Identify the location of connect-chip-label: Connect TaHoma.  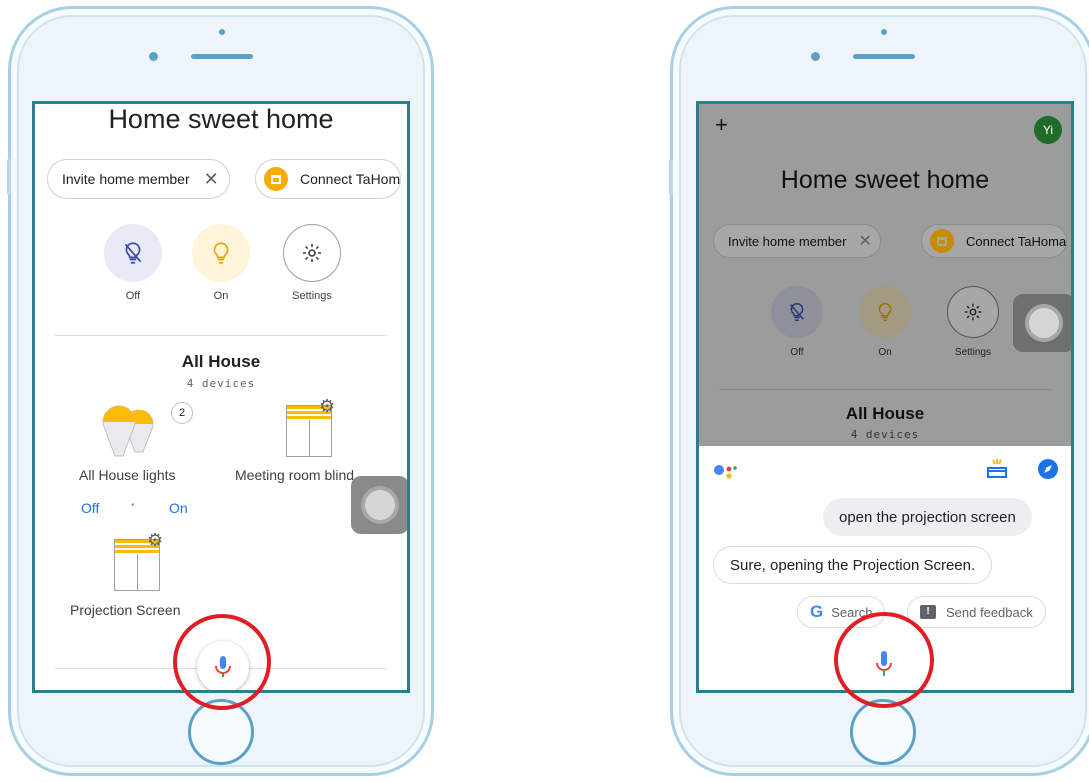
(1016, 241).